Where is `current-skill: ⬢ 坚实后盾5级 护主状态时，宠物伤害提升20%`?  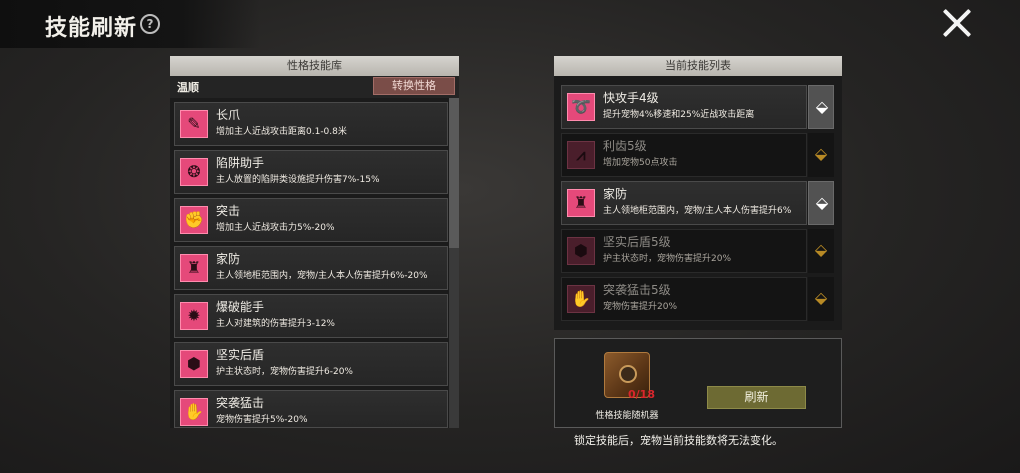 current-skill: ⬢ 坚实后盾5级 护主状态时，宠物伤害提升20% is located at coordinates (684, 251).